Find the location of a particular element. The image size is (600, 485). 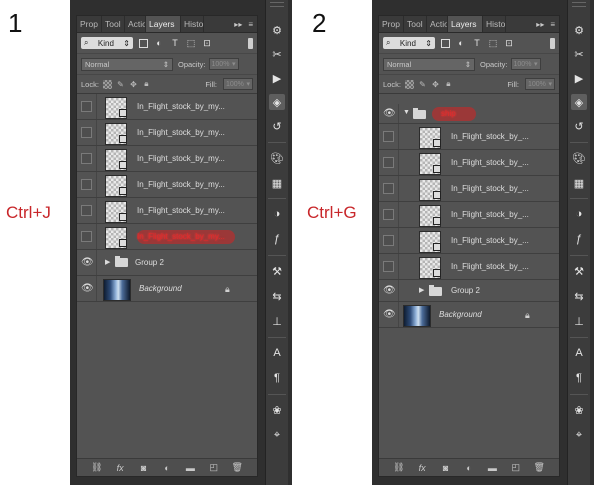

caret-right-icon: ▶ is located at coordinates (107, 262).